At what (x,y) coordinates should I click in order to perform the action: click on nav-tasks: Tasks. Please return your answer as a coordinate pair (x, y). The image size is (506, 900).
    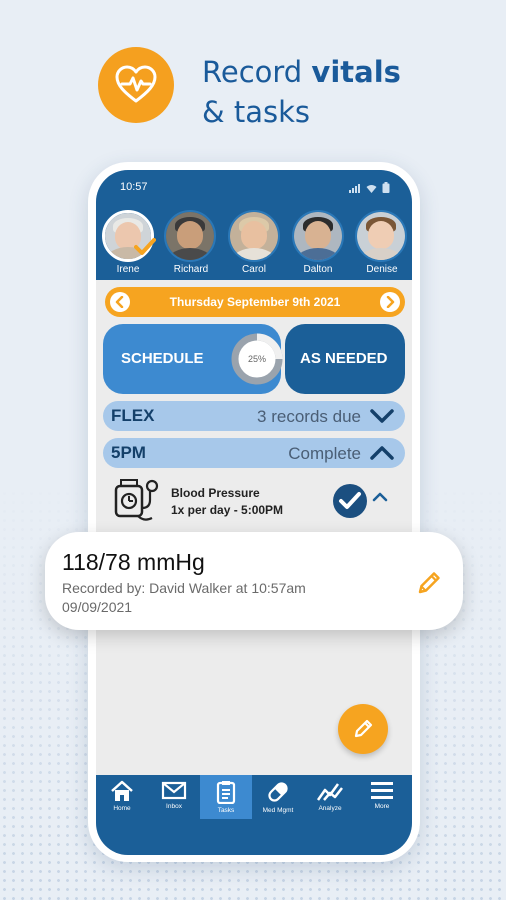
    Looking at the image, I should click on (226, 797).